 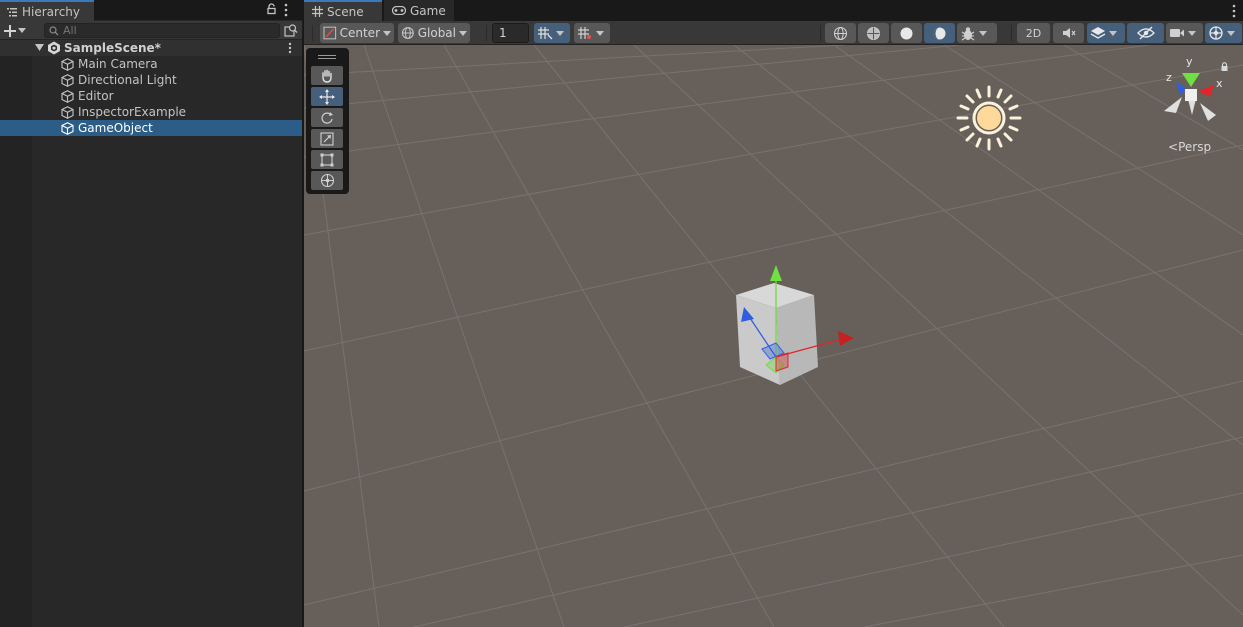 I want to click on scene-toolbar: Center Global 1 2D, so click(x=773, y=33).